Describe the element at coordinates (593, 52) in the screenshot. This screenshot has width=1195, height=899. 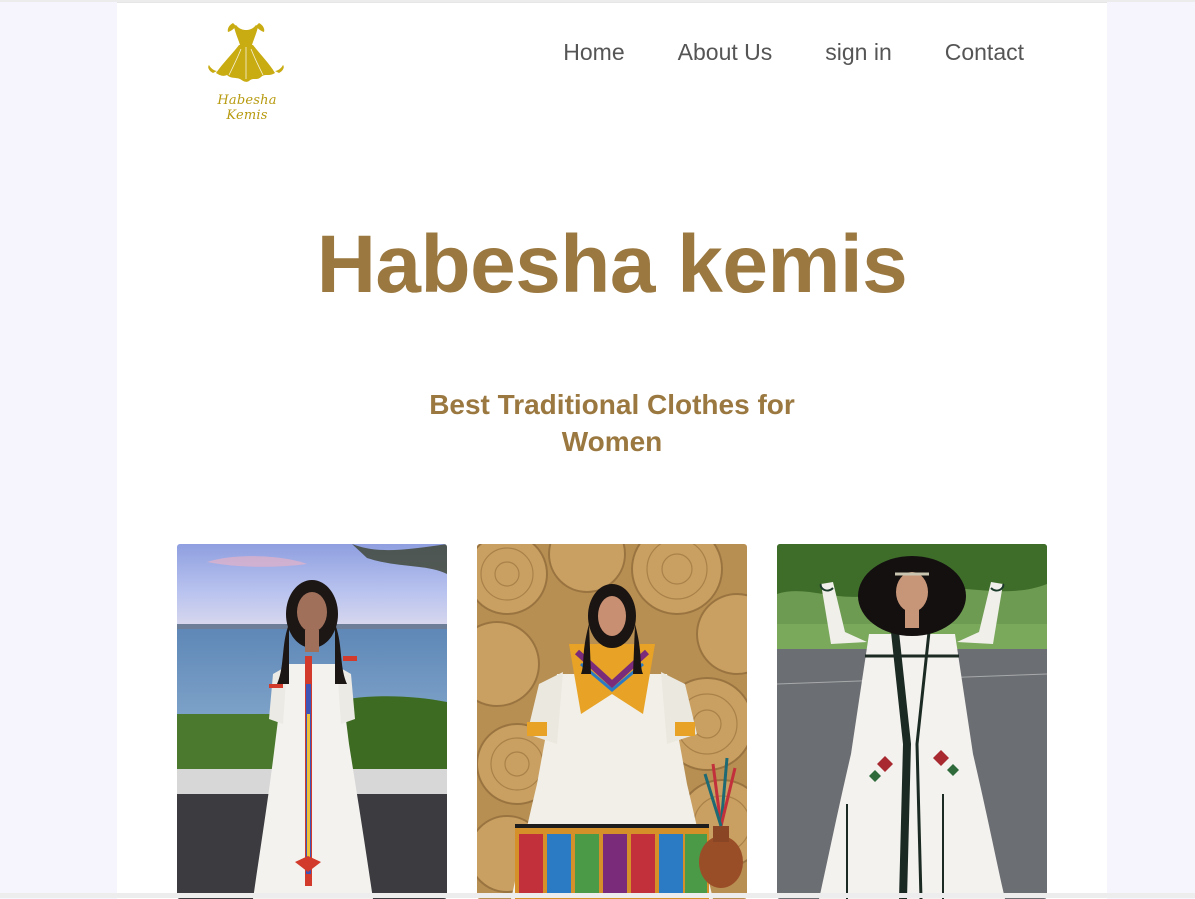
I see `nav-home-link: Home` at that location.